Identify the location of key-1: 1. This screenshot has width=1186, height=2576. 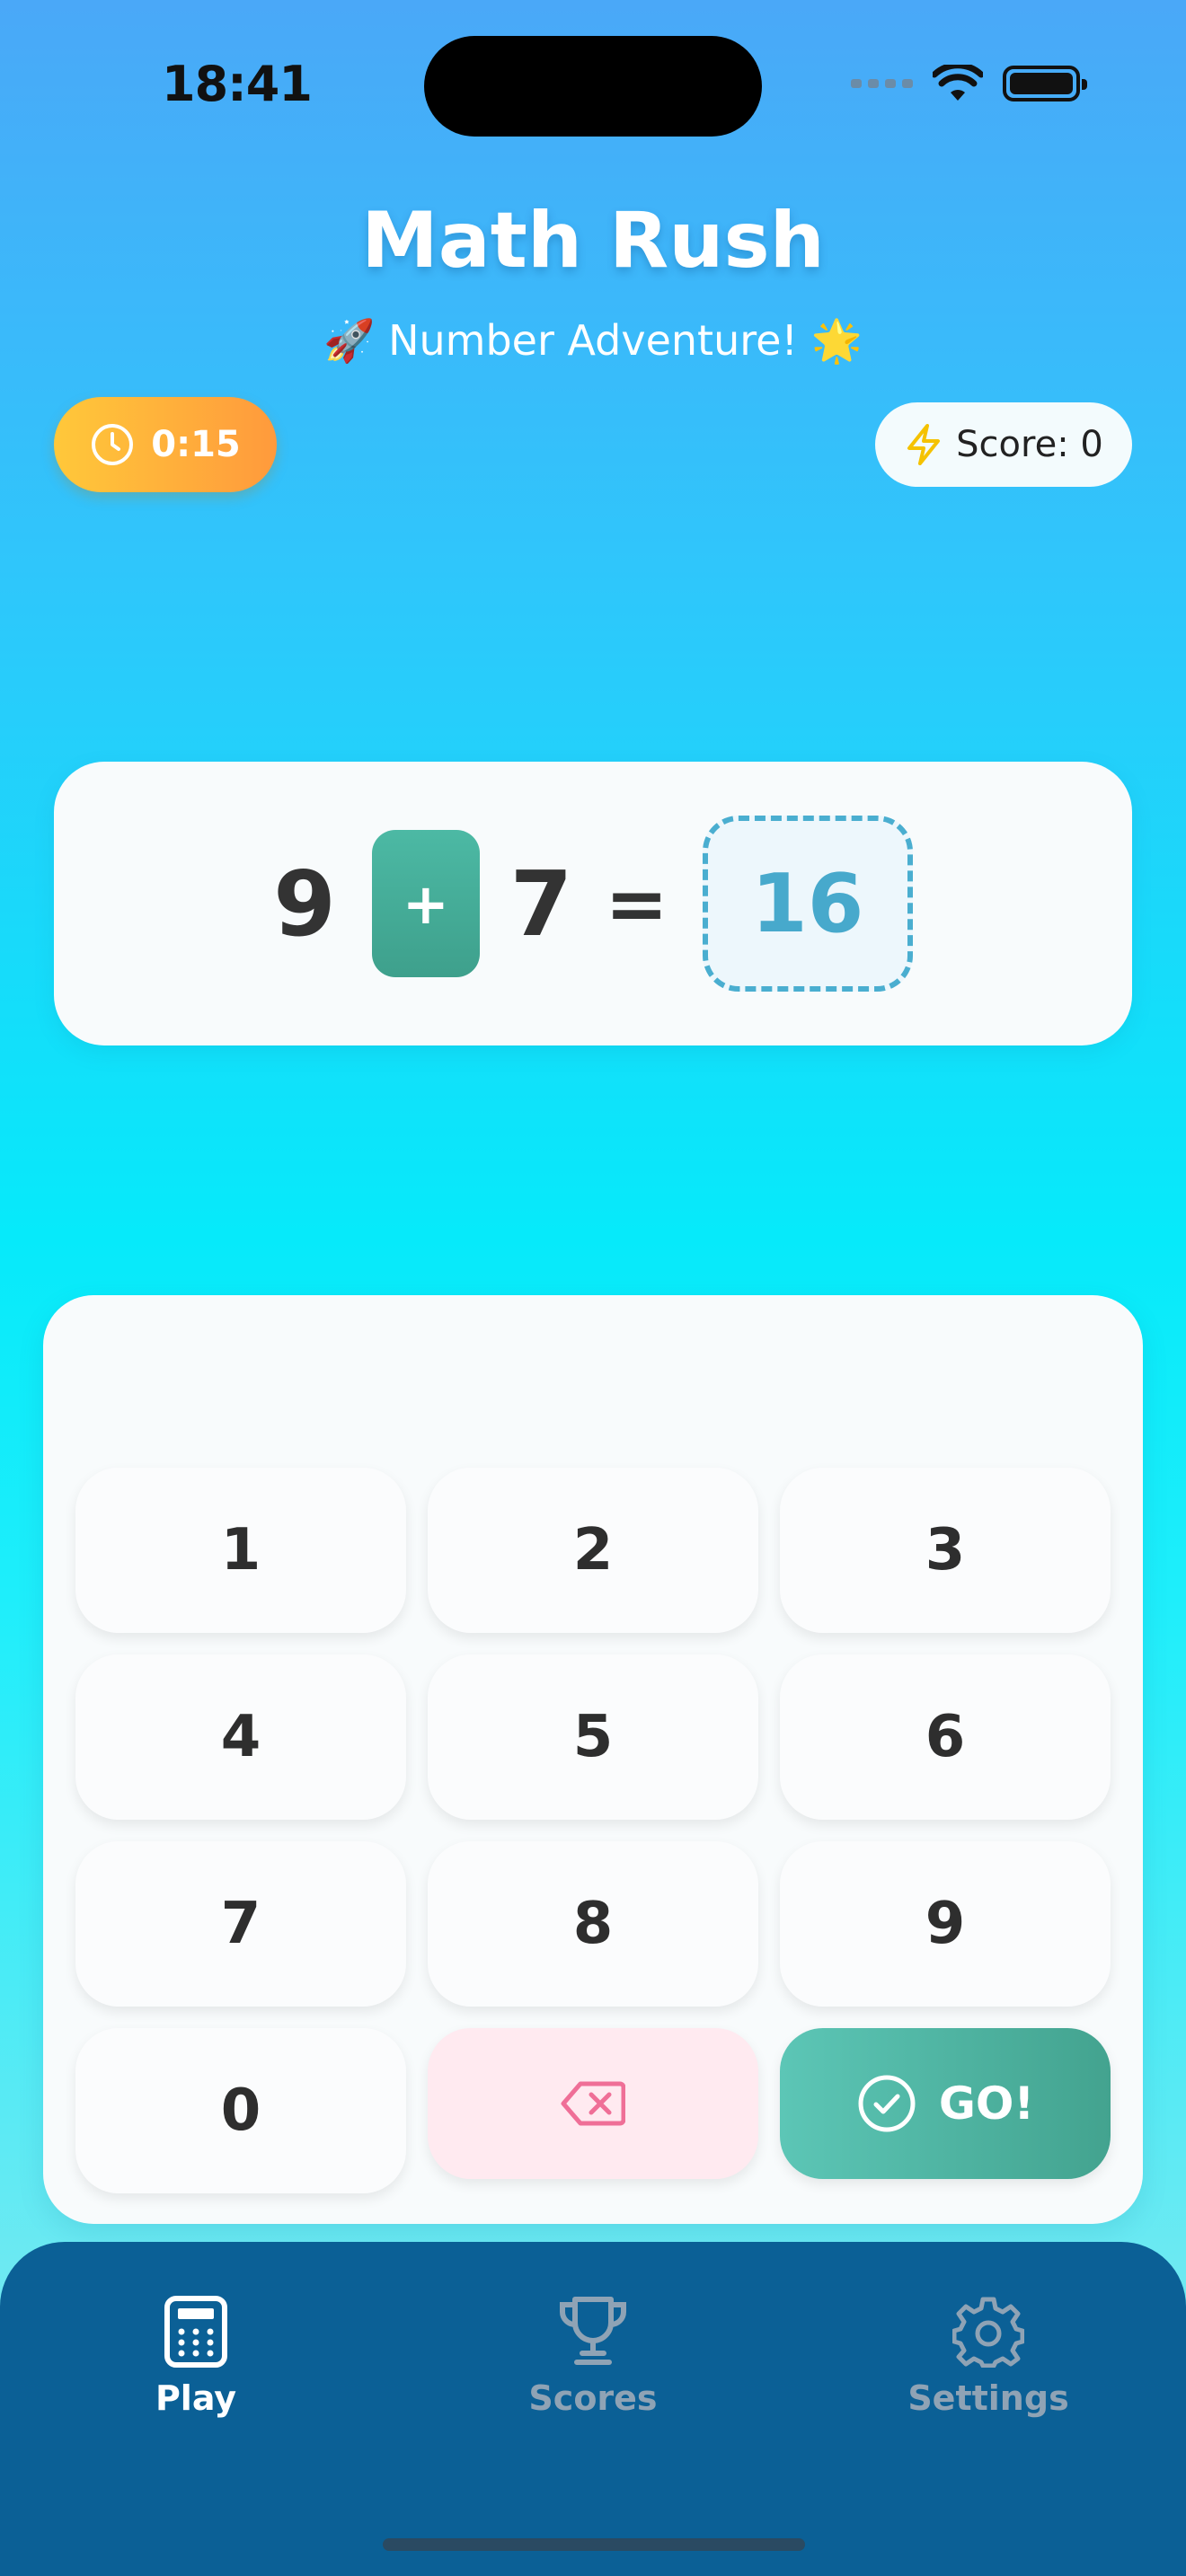
(240, 1550).